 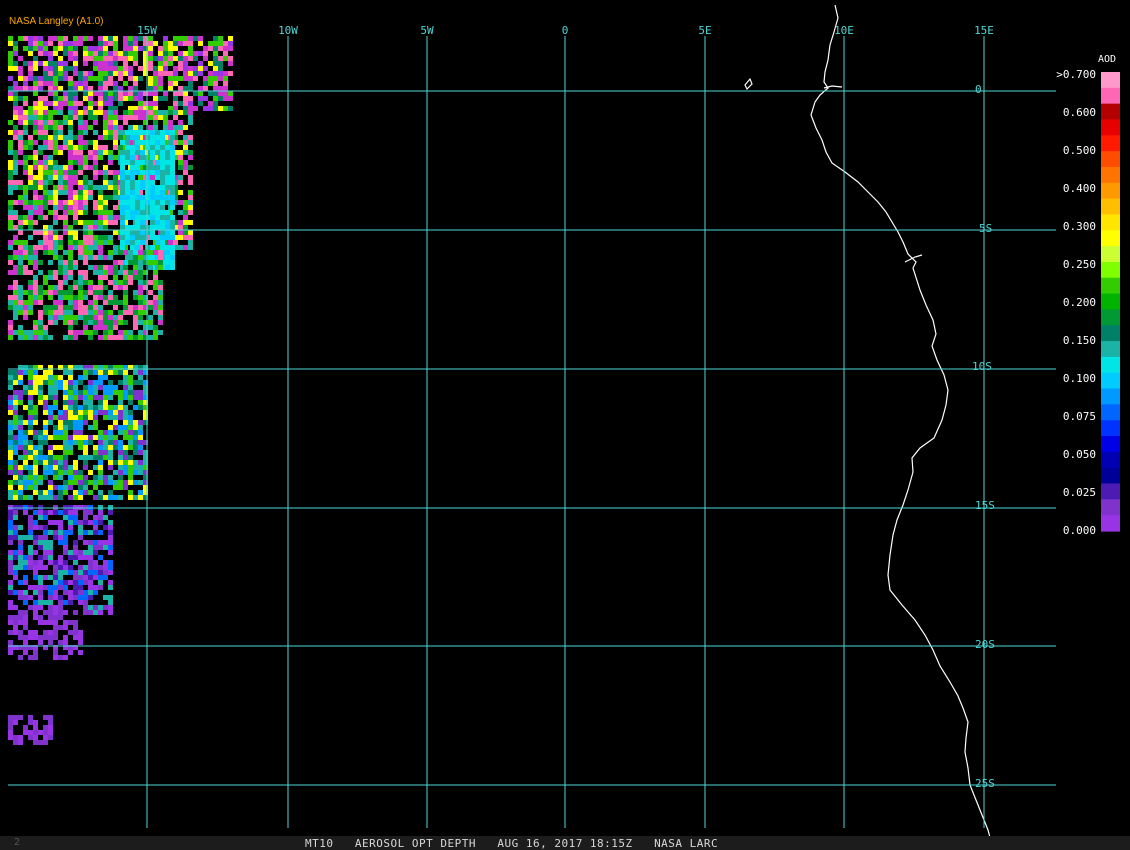 I want to click on lat-label-20s: 20S, so click(x=985, y=644).